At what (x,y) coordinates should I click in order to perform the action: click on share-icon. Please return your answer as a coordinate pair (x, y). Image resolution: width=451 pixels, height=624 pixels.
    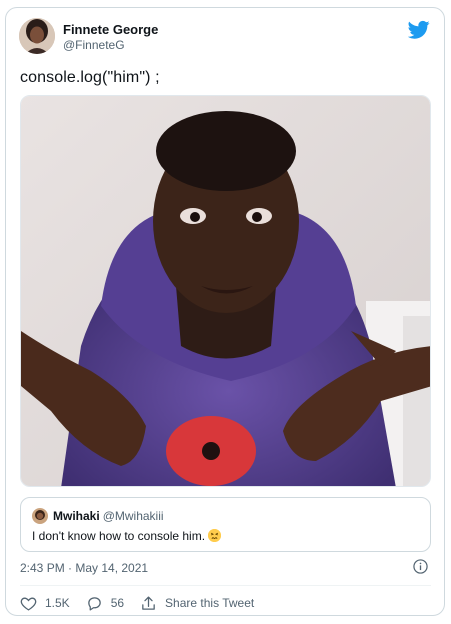
    Looking at the image, I should click on (148, 602).